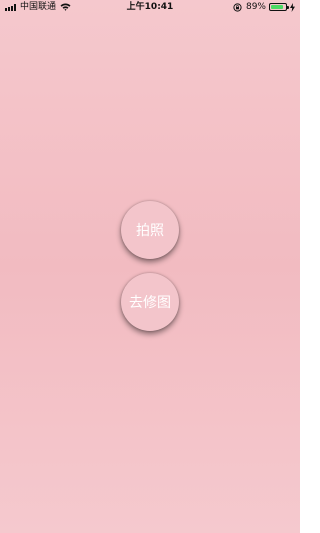 The image size is (320, 533). I want to click on battery-icon, so click(279, 7).